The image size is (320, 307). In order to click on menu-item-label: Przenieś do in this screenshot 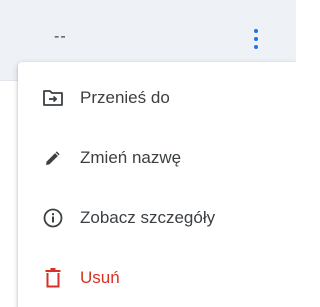, I will do `click(125, 97)`.